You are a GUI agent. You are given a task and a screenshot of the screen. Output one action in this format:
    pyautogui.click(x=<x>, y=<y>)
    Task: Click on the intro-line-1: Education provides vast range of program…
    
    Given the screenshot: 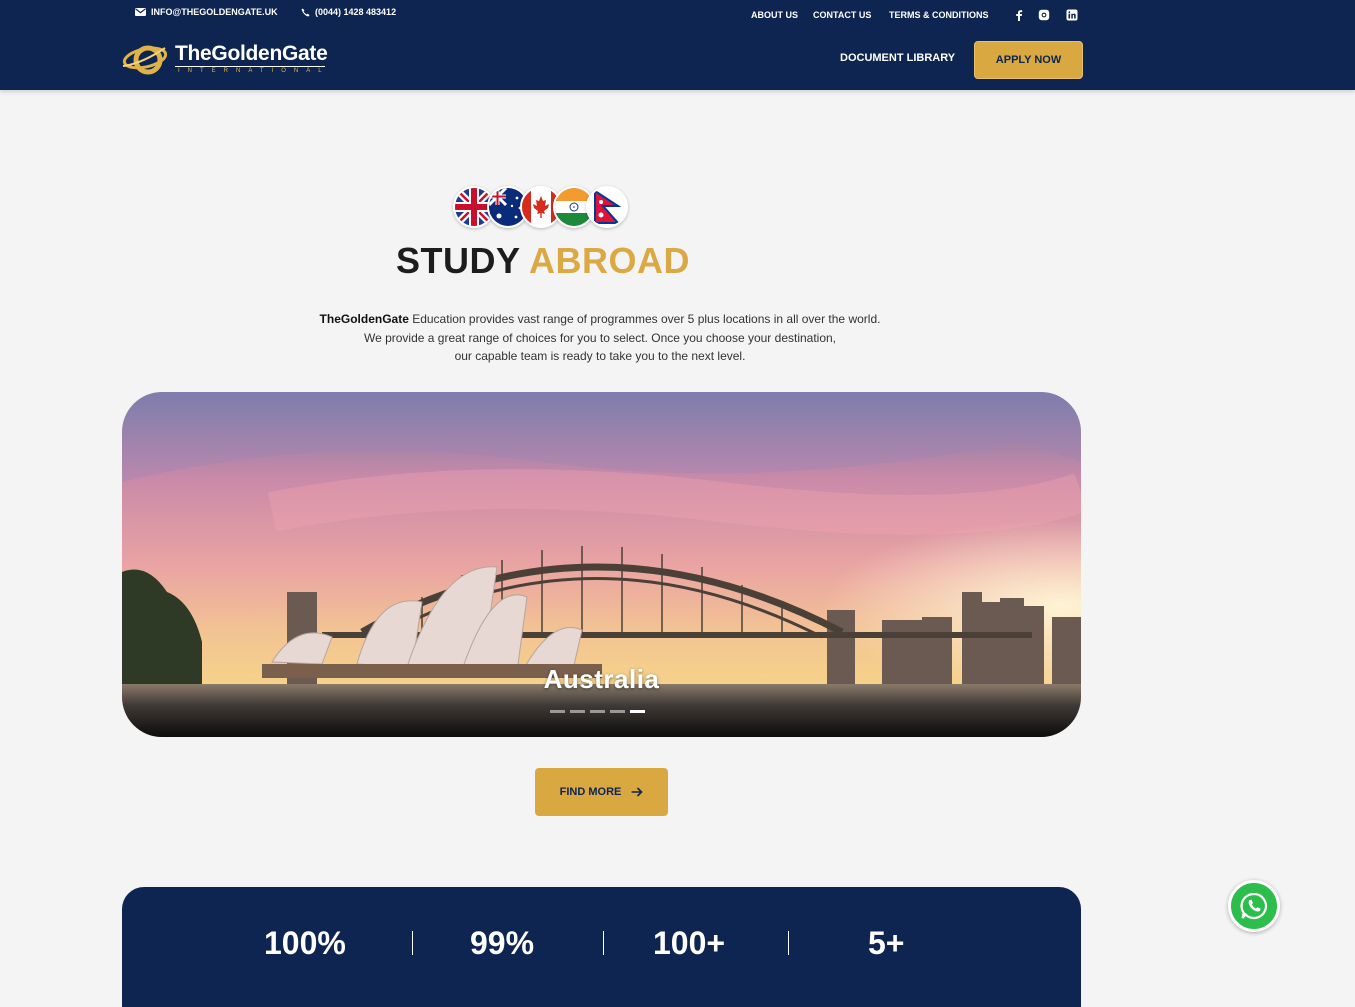 What is the action you would take?
    pyautogui.click(x=644, y=319)
    